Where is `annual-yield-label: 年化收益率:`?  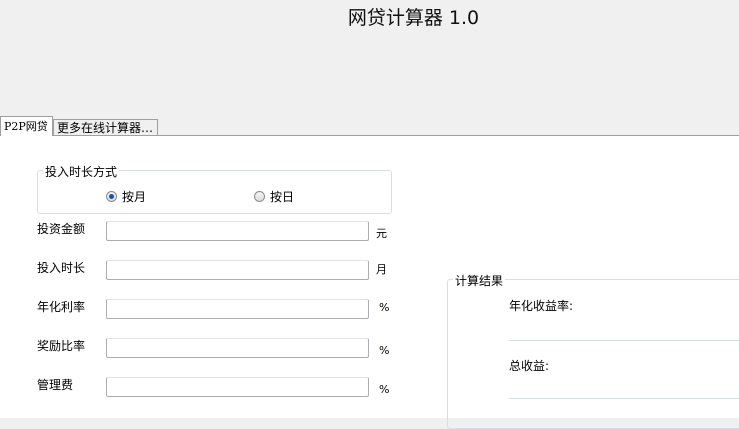 annual-yield-label: 年化收益率: is located at coordinates (541, 306).